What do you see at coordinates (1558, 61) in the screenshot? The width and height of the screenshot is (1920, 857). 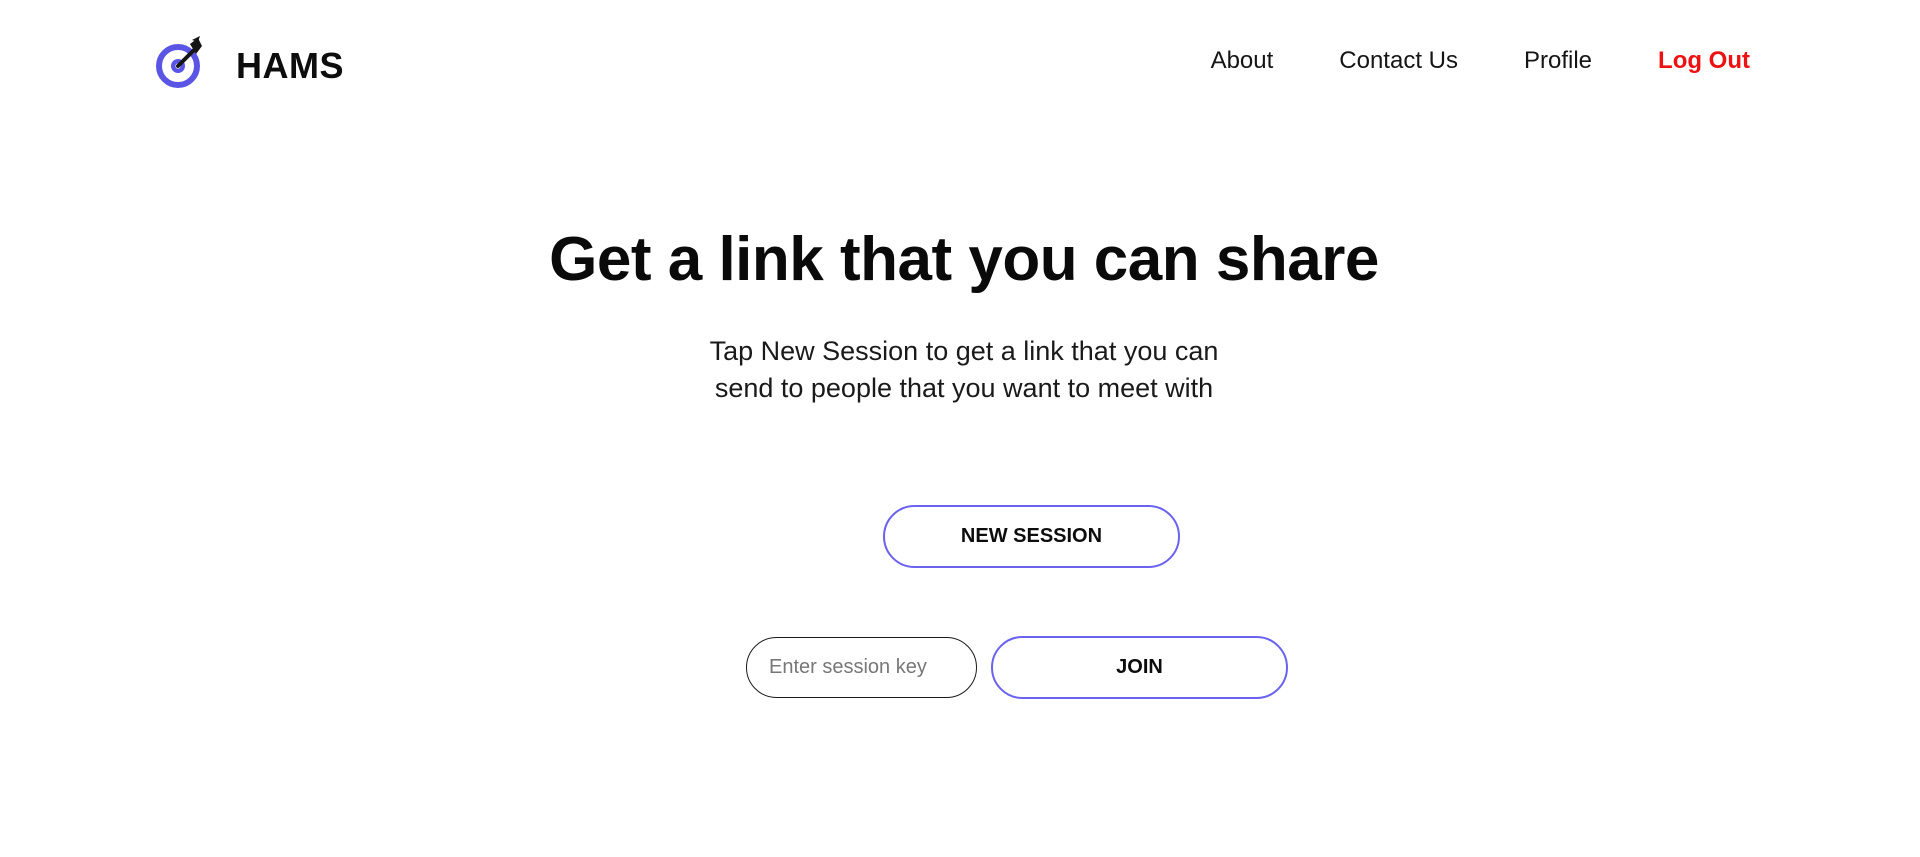 I see `nav-profile-link: Profile` at bounding box center [1558, 61].